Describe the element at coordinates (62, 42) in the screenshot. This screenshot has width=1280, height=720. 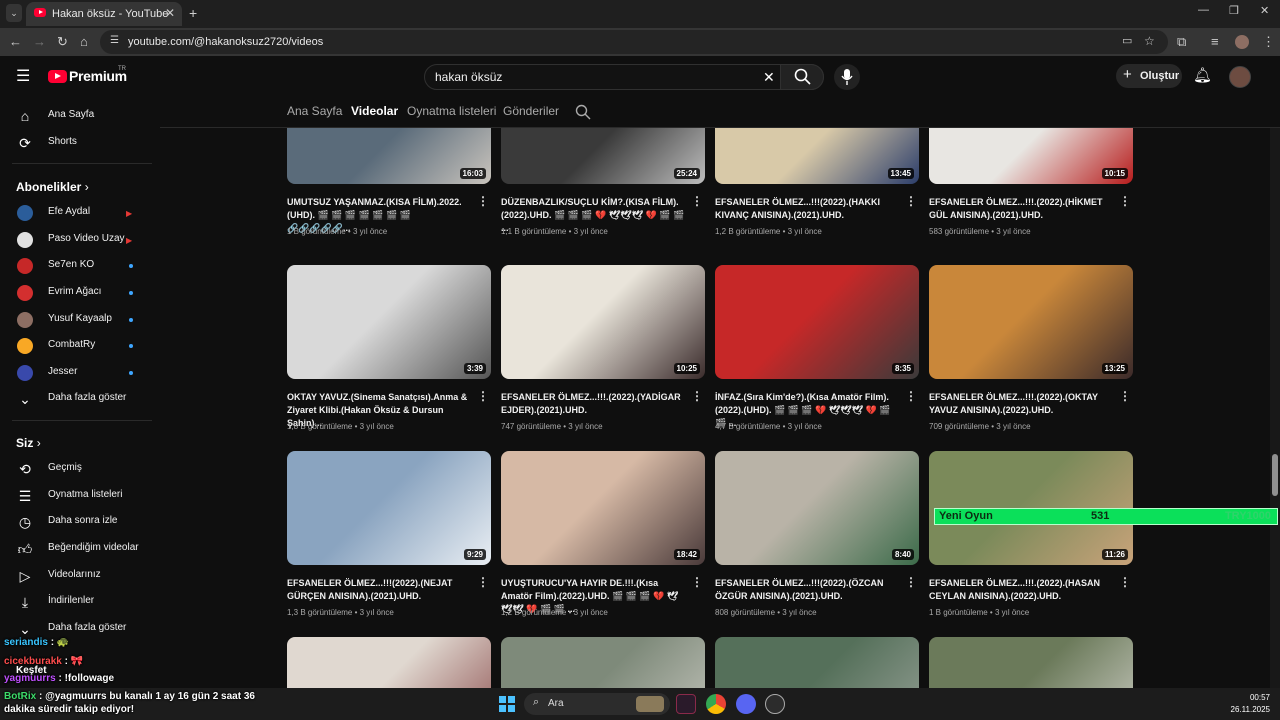
I see `reload-icon: ↻` at that location.